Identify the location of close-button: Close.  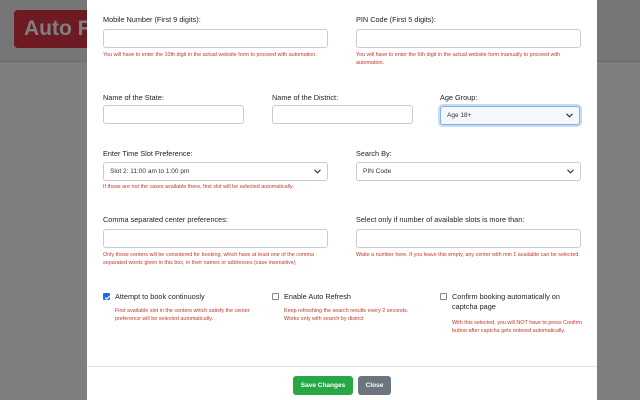
(374, 385).